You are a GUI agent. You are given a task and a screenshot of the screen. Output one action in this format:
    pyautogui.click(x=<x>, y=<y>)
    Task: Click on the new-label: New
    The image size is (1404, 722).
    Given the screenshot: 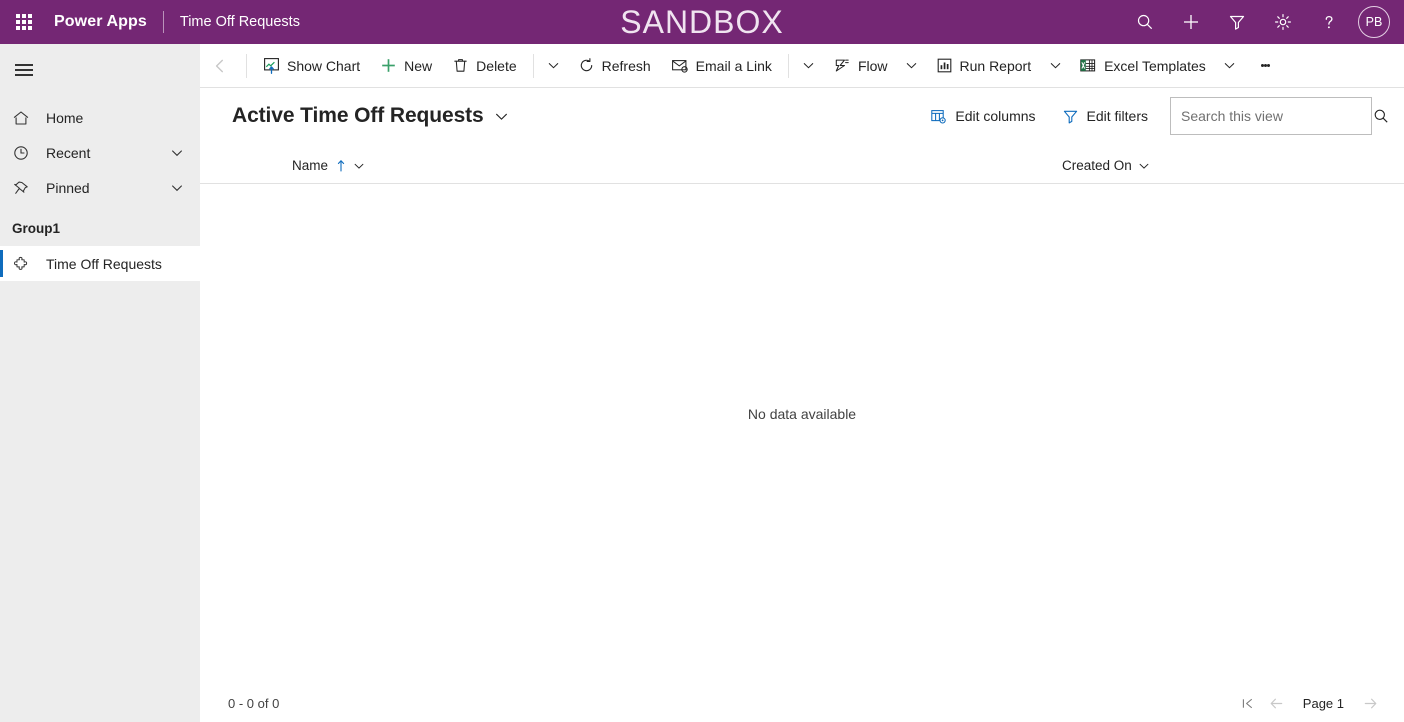 What is the action you would take?
    pyautogui.click(x=418, y=65)
    